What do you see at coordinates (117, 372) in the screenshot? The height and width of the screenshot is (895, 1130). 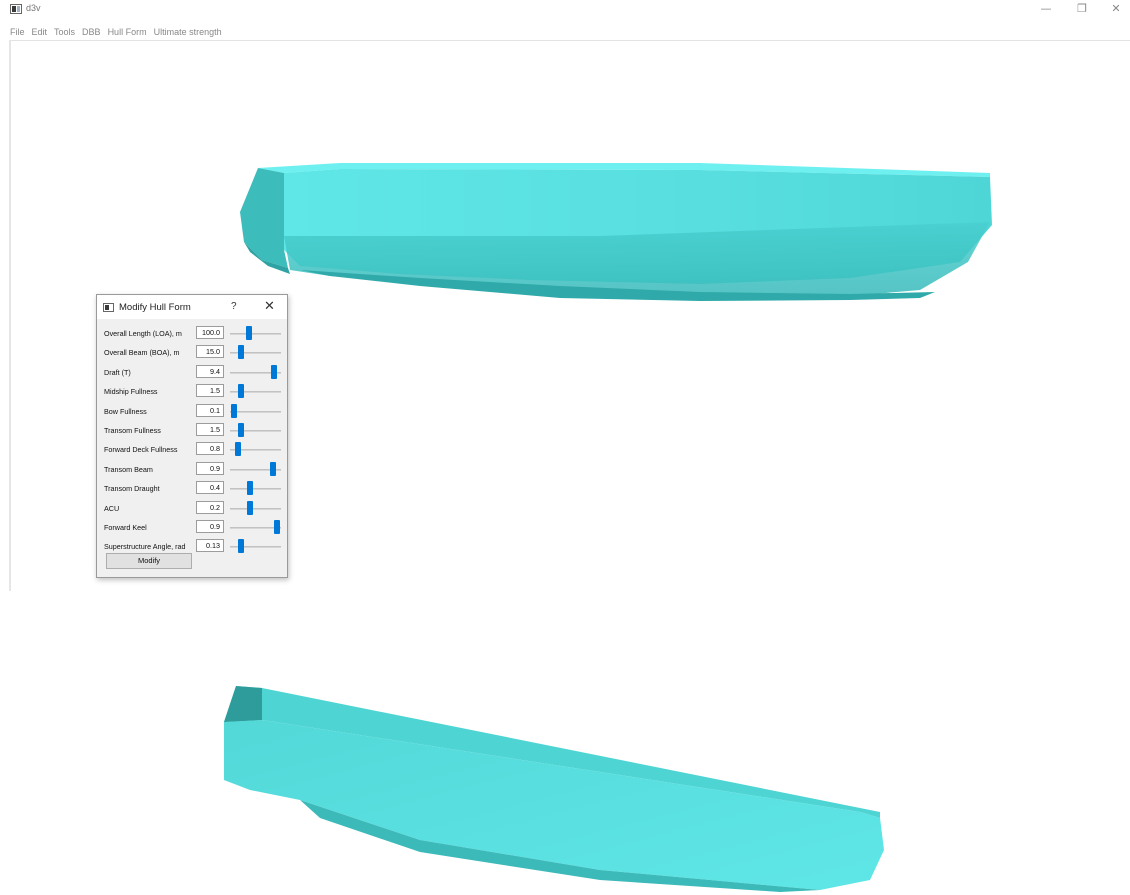 I see `parameter-label: Draft (T)` at bounding box center [117, 372].